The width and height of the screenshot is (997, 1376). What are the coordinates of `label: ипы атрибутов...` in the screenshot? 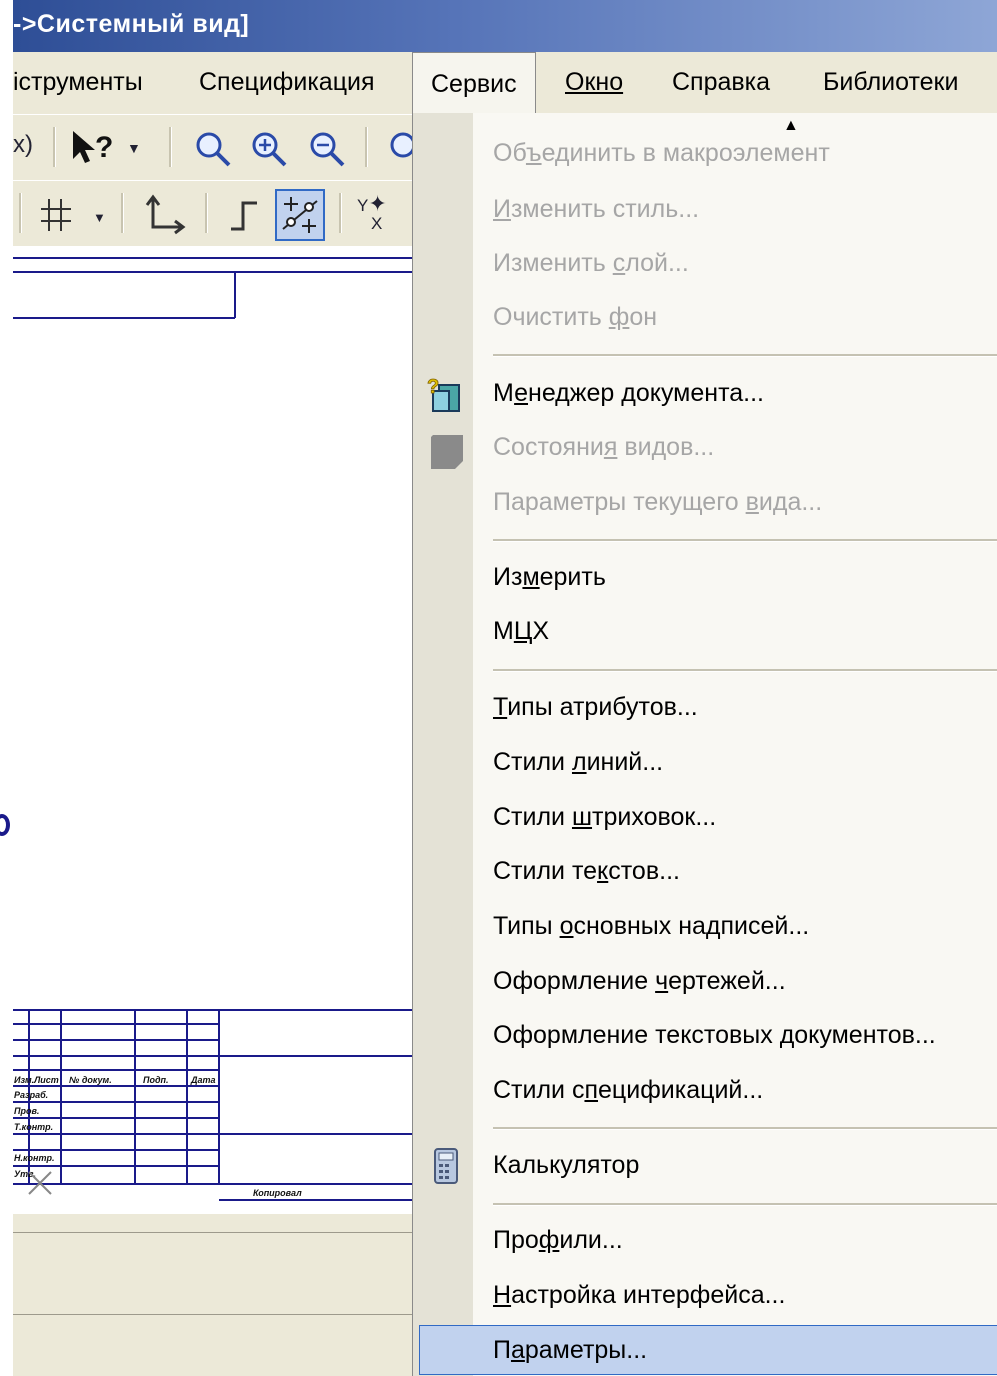 It's located at (602, 707).